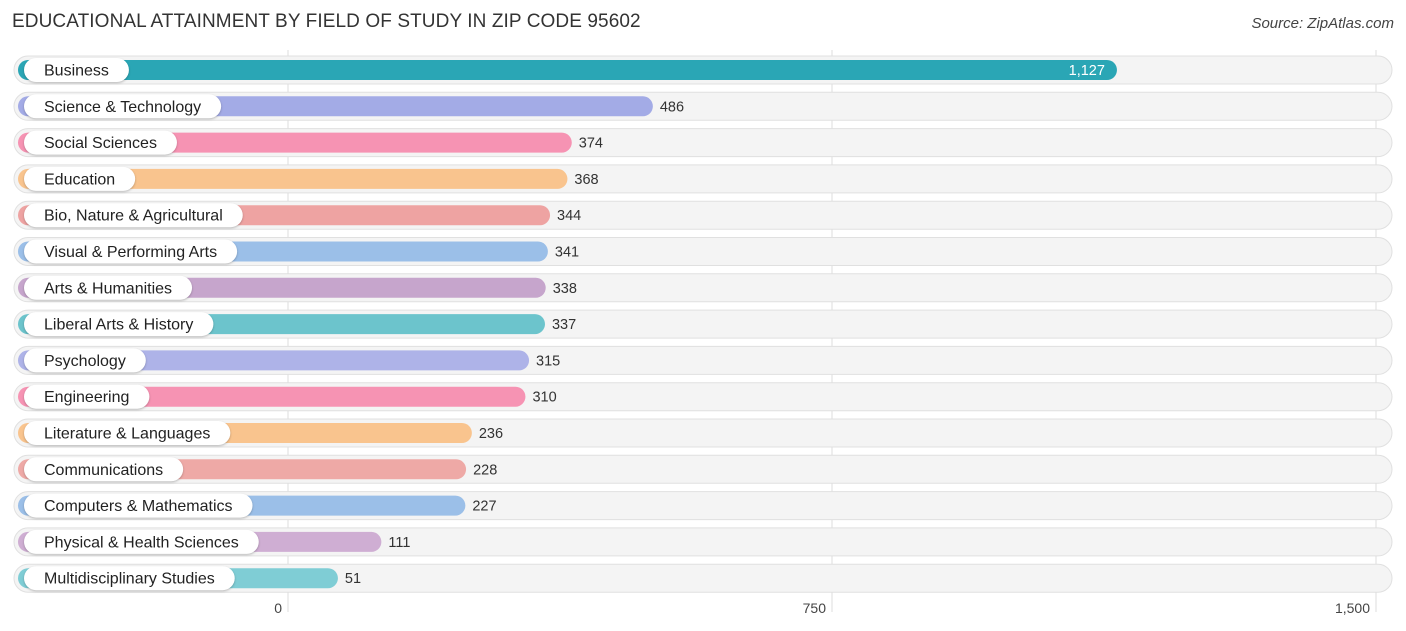  Describe the element at coordinates (76, 71) in the screenshot. I see `category-label: Business` at that location.